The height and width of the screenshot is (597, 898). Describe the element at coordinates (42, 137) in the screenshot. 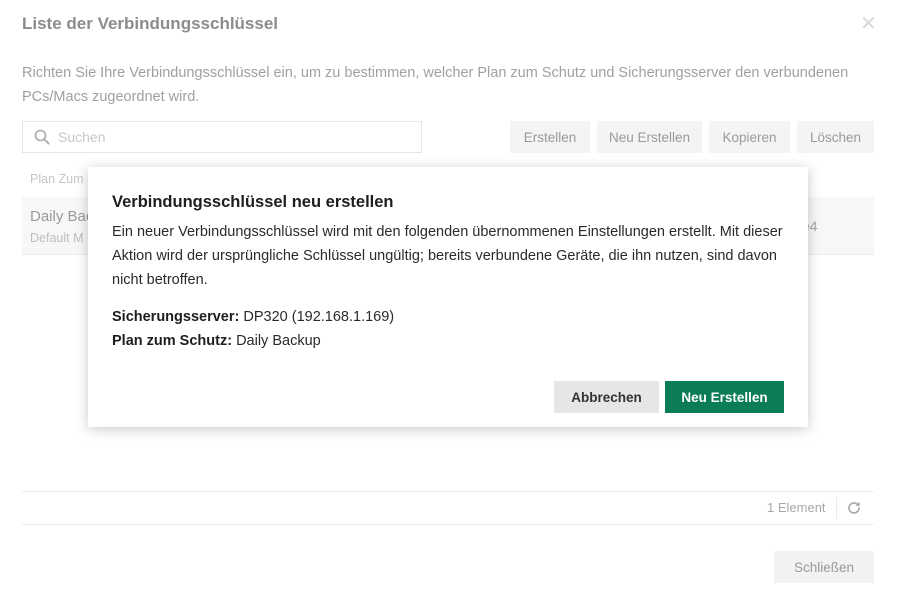

I see `search-icon` at that location.